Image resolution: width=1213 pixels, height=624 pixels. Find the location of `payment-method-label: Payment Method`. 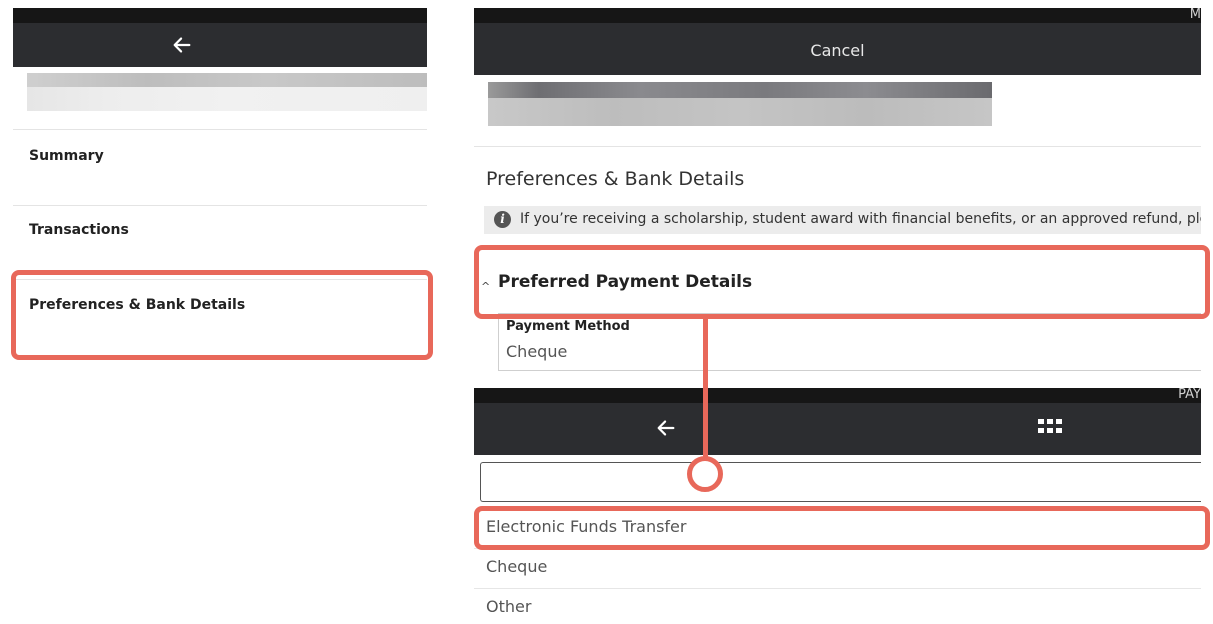

payment-method-label: Payment Method is located at coordinates (568, 326).